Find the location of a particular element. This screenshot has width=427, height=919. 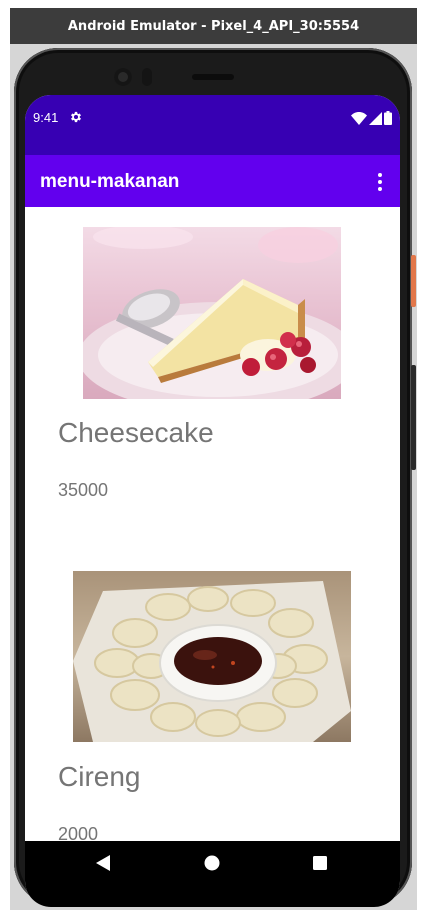

food-name: Cireng is located at coordinates (99, 776).